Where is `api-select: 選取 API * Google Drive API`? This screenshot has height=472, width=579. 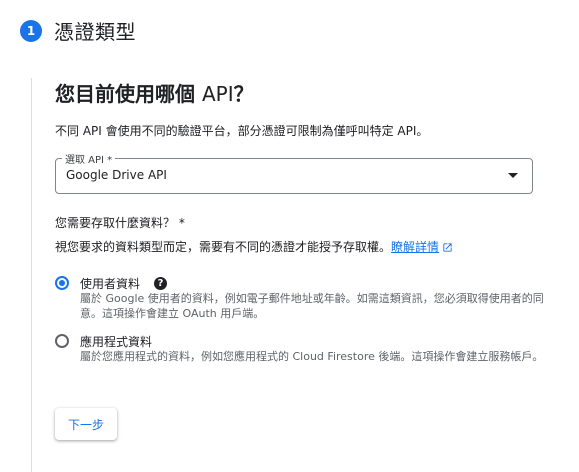
api-select: 選取 API * Google Drive API is located at coordinates (294, 172).